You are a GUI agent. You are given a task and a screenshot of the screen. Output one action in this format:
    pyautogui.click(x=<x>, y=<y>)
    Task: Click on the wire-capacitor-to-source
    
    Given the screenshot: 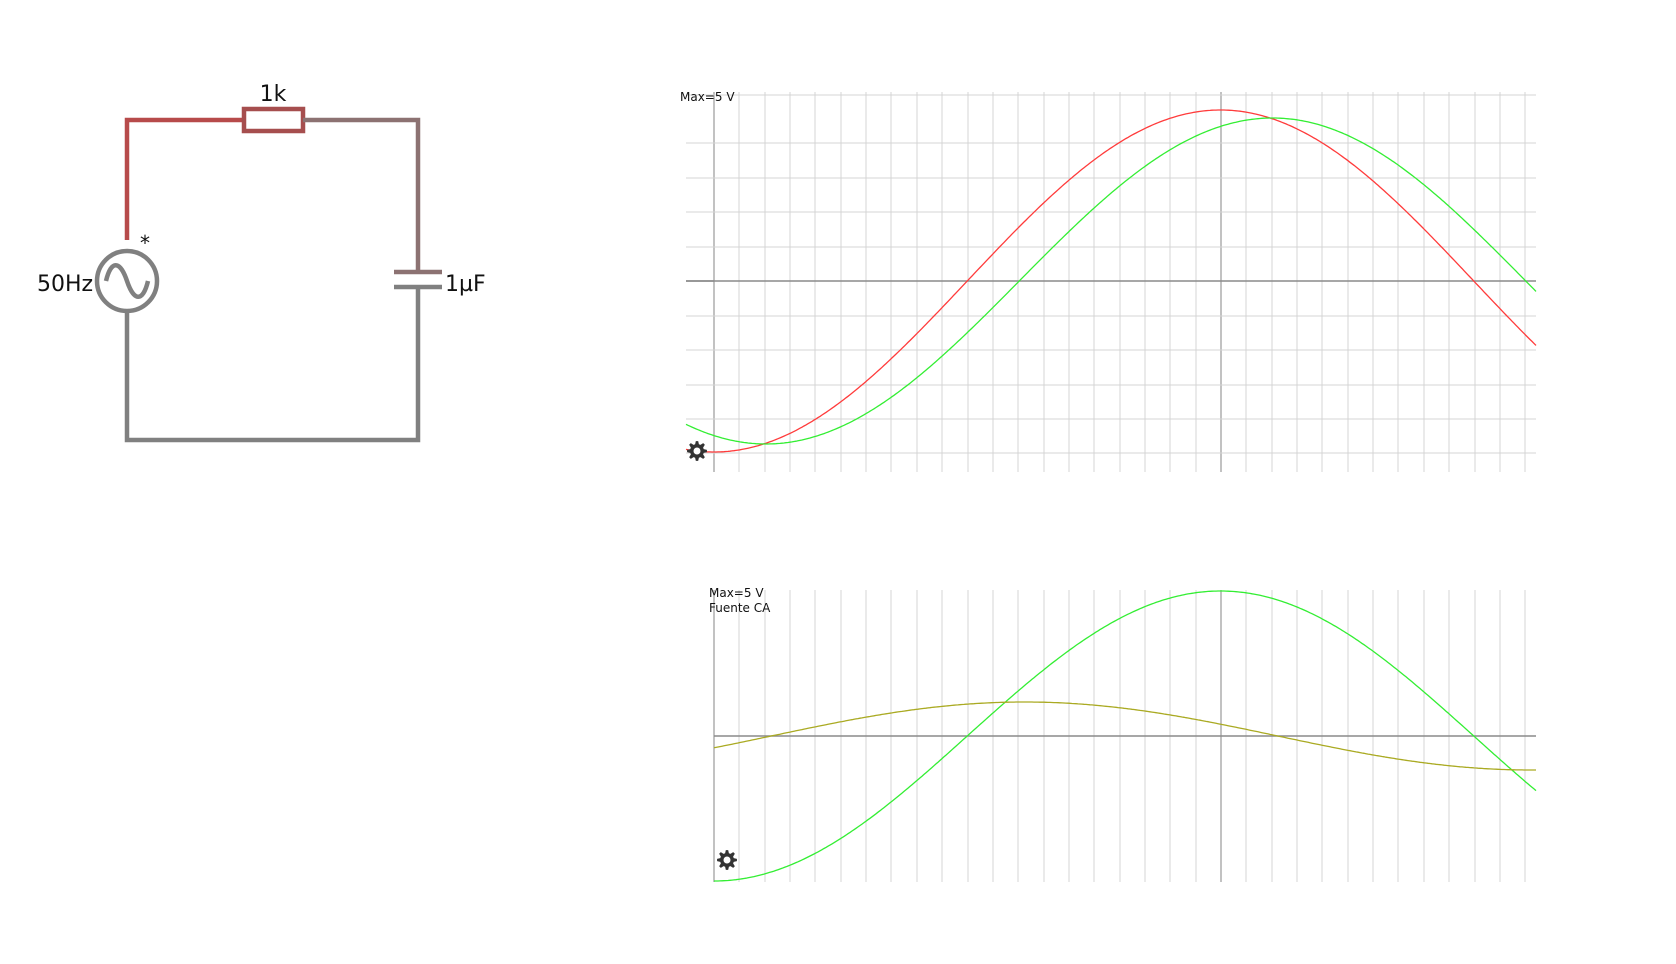 What is the action you would take?
    pyautogui.click(x=272, y=365)
    